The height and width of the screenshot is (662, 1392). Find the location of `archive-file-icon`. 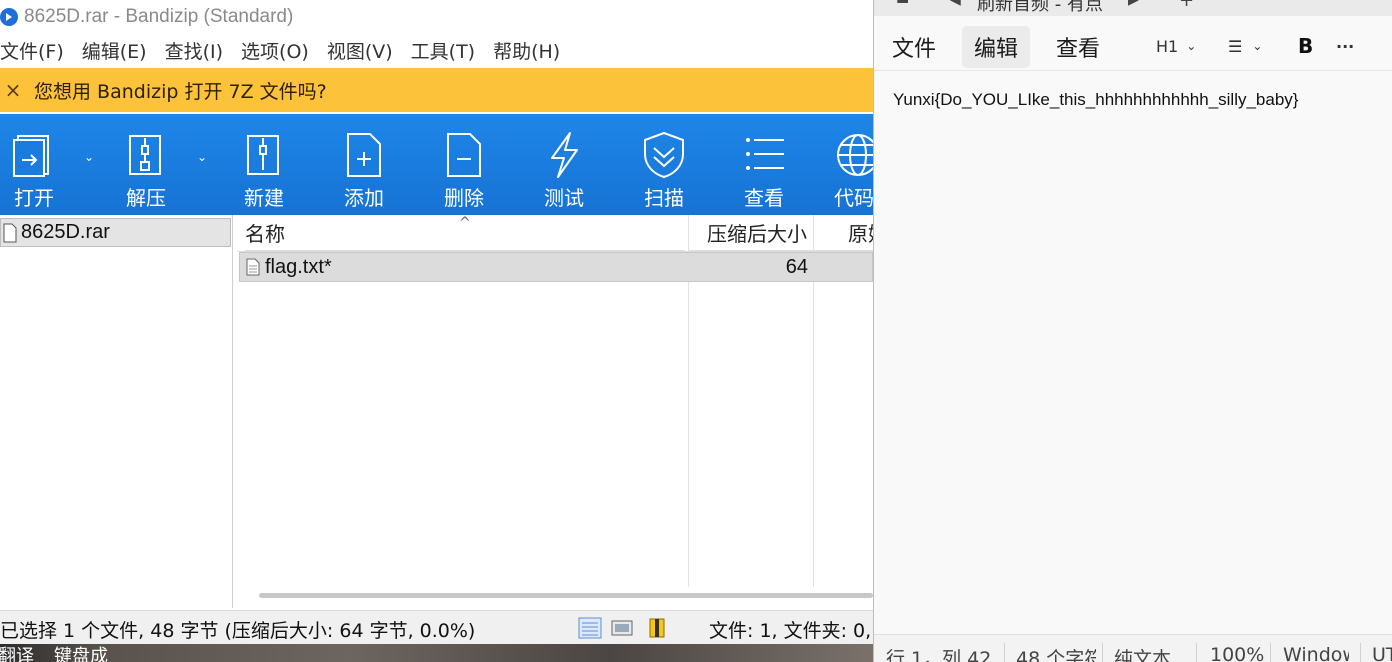

archive-file-icon is located at coordinates (10, 232).